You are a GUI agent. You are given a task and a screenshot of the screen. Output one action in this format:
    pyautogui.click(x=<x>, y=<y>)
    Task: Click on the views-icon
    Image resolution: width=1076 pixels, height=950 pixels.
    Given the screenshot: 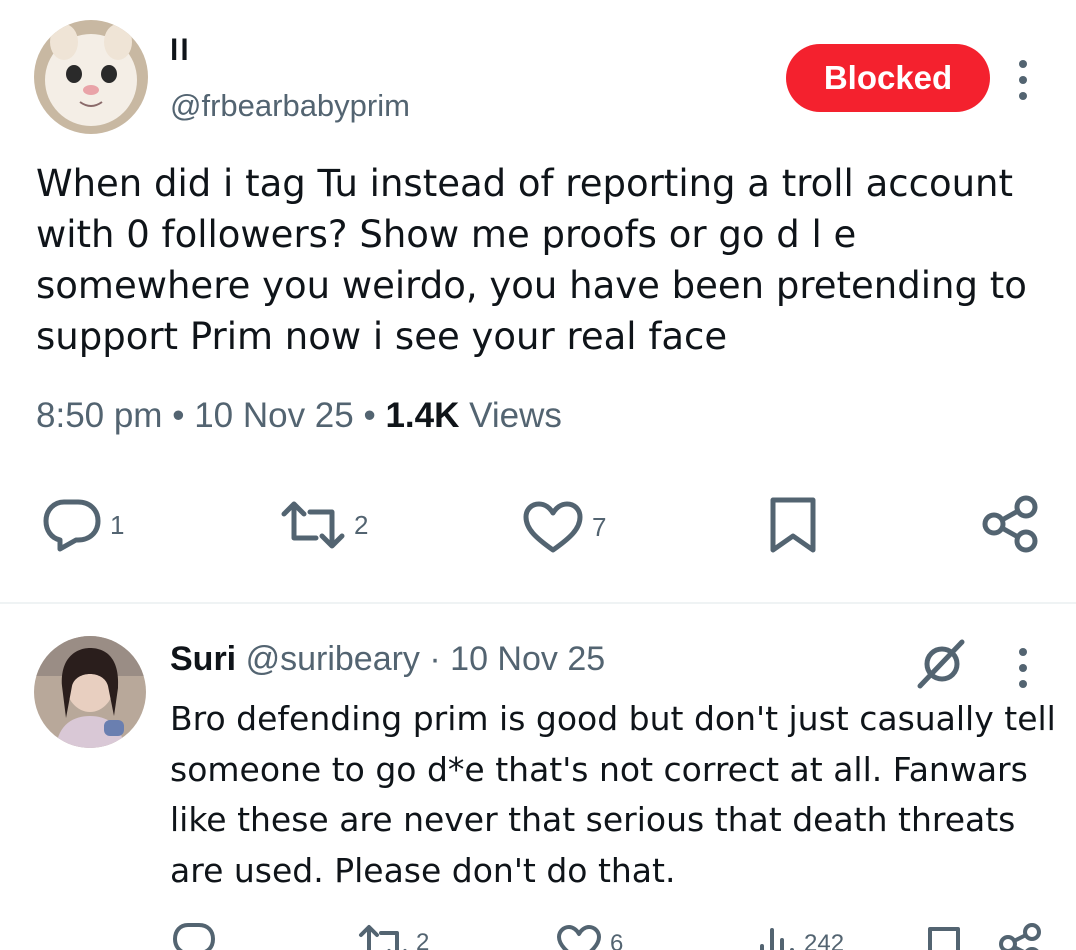 What is the action you would take?
    pyautogui.click(x=777, y=939)
    